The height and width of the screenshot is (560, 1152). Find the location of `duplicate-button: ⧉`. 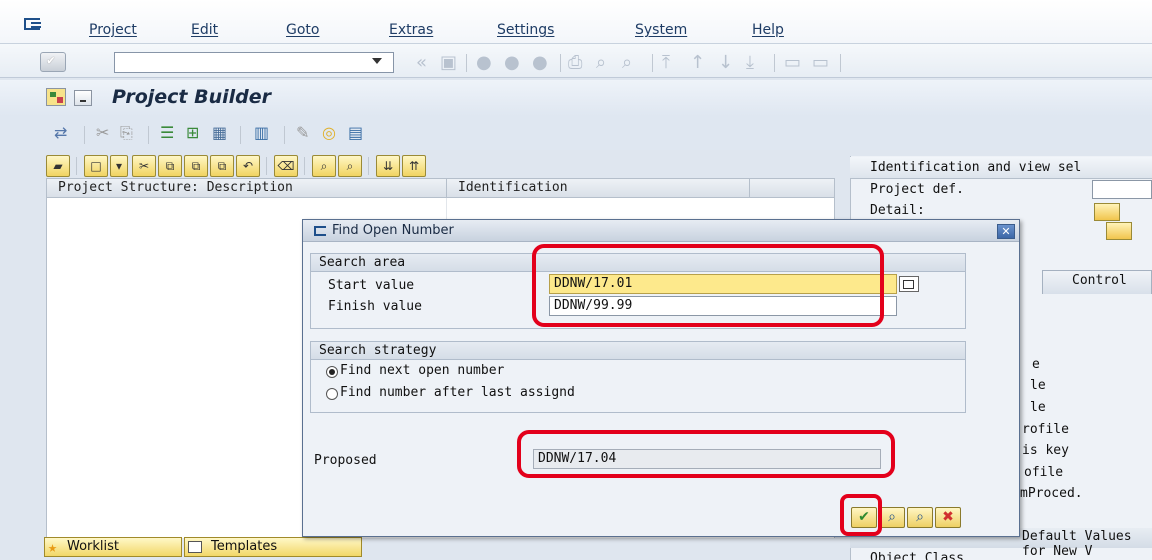

duplicate-button: ⧉ is located at coordinates (222, 166).